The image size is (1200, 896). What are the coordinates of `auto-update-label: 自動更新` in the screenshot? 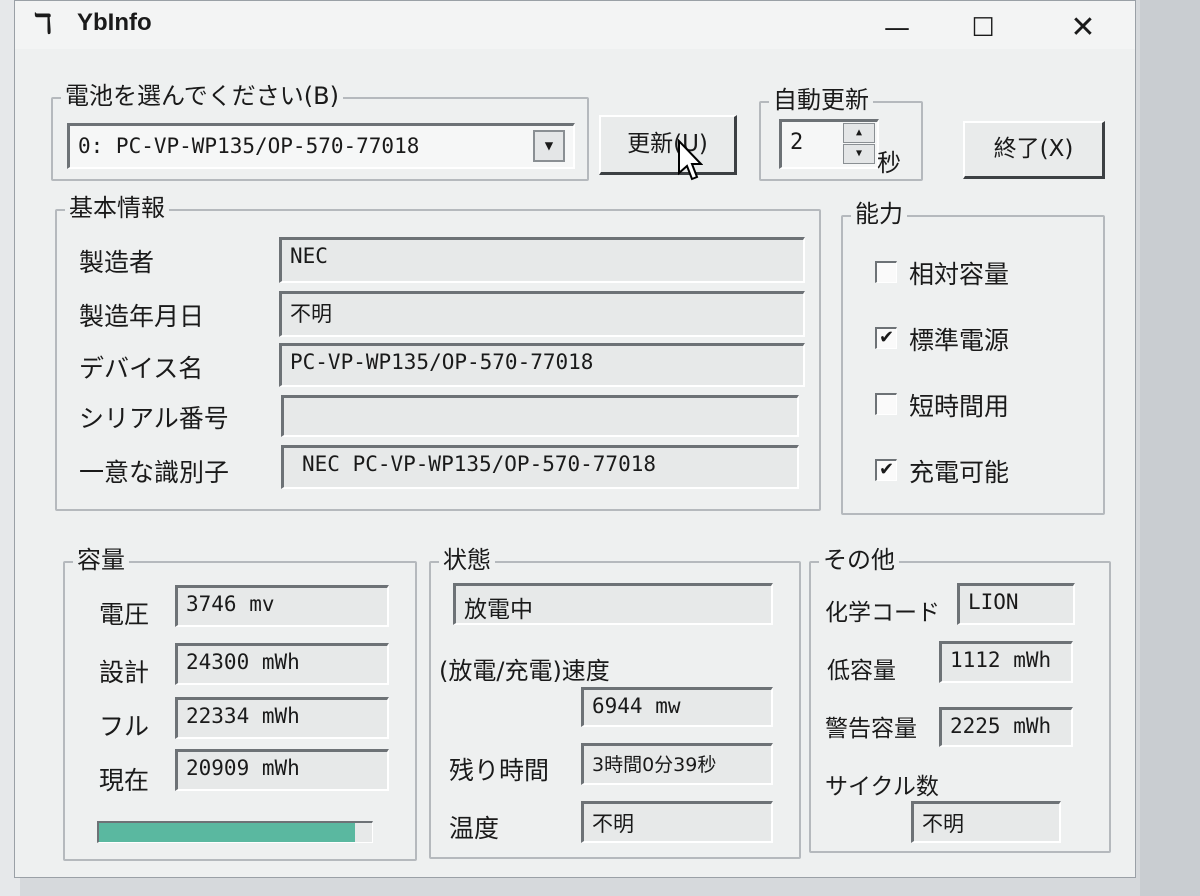 It's located at (821, 100).